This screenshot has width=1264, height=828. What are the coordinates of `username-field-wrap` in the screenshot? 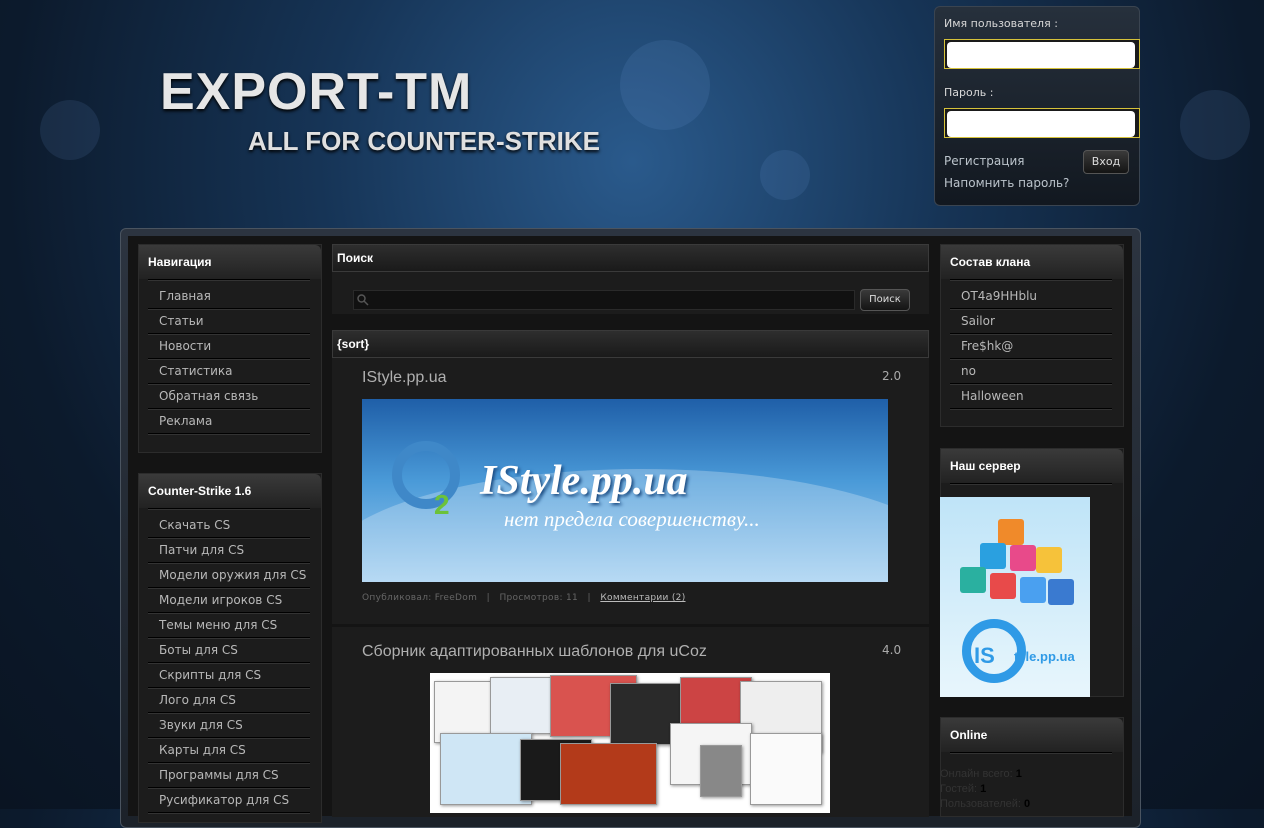 It's located at (1042, 54).